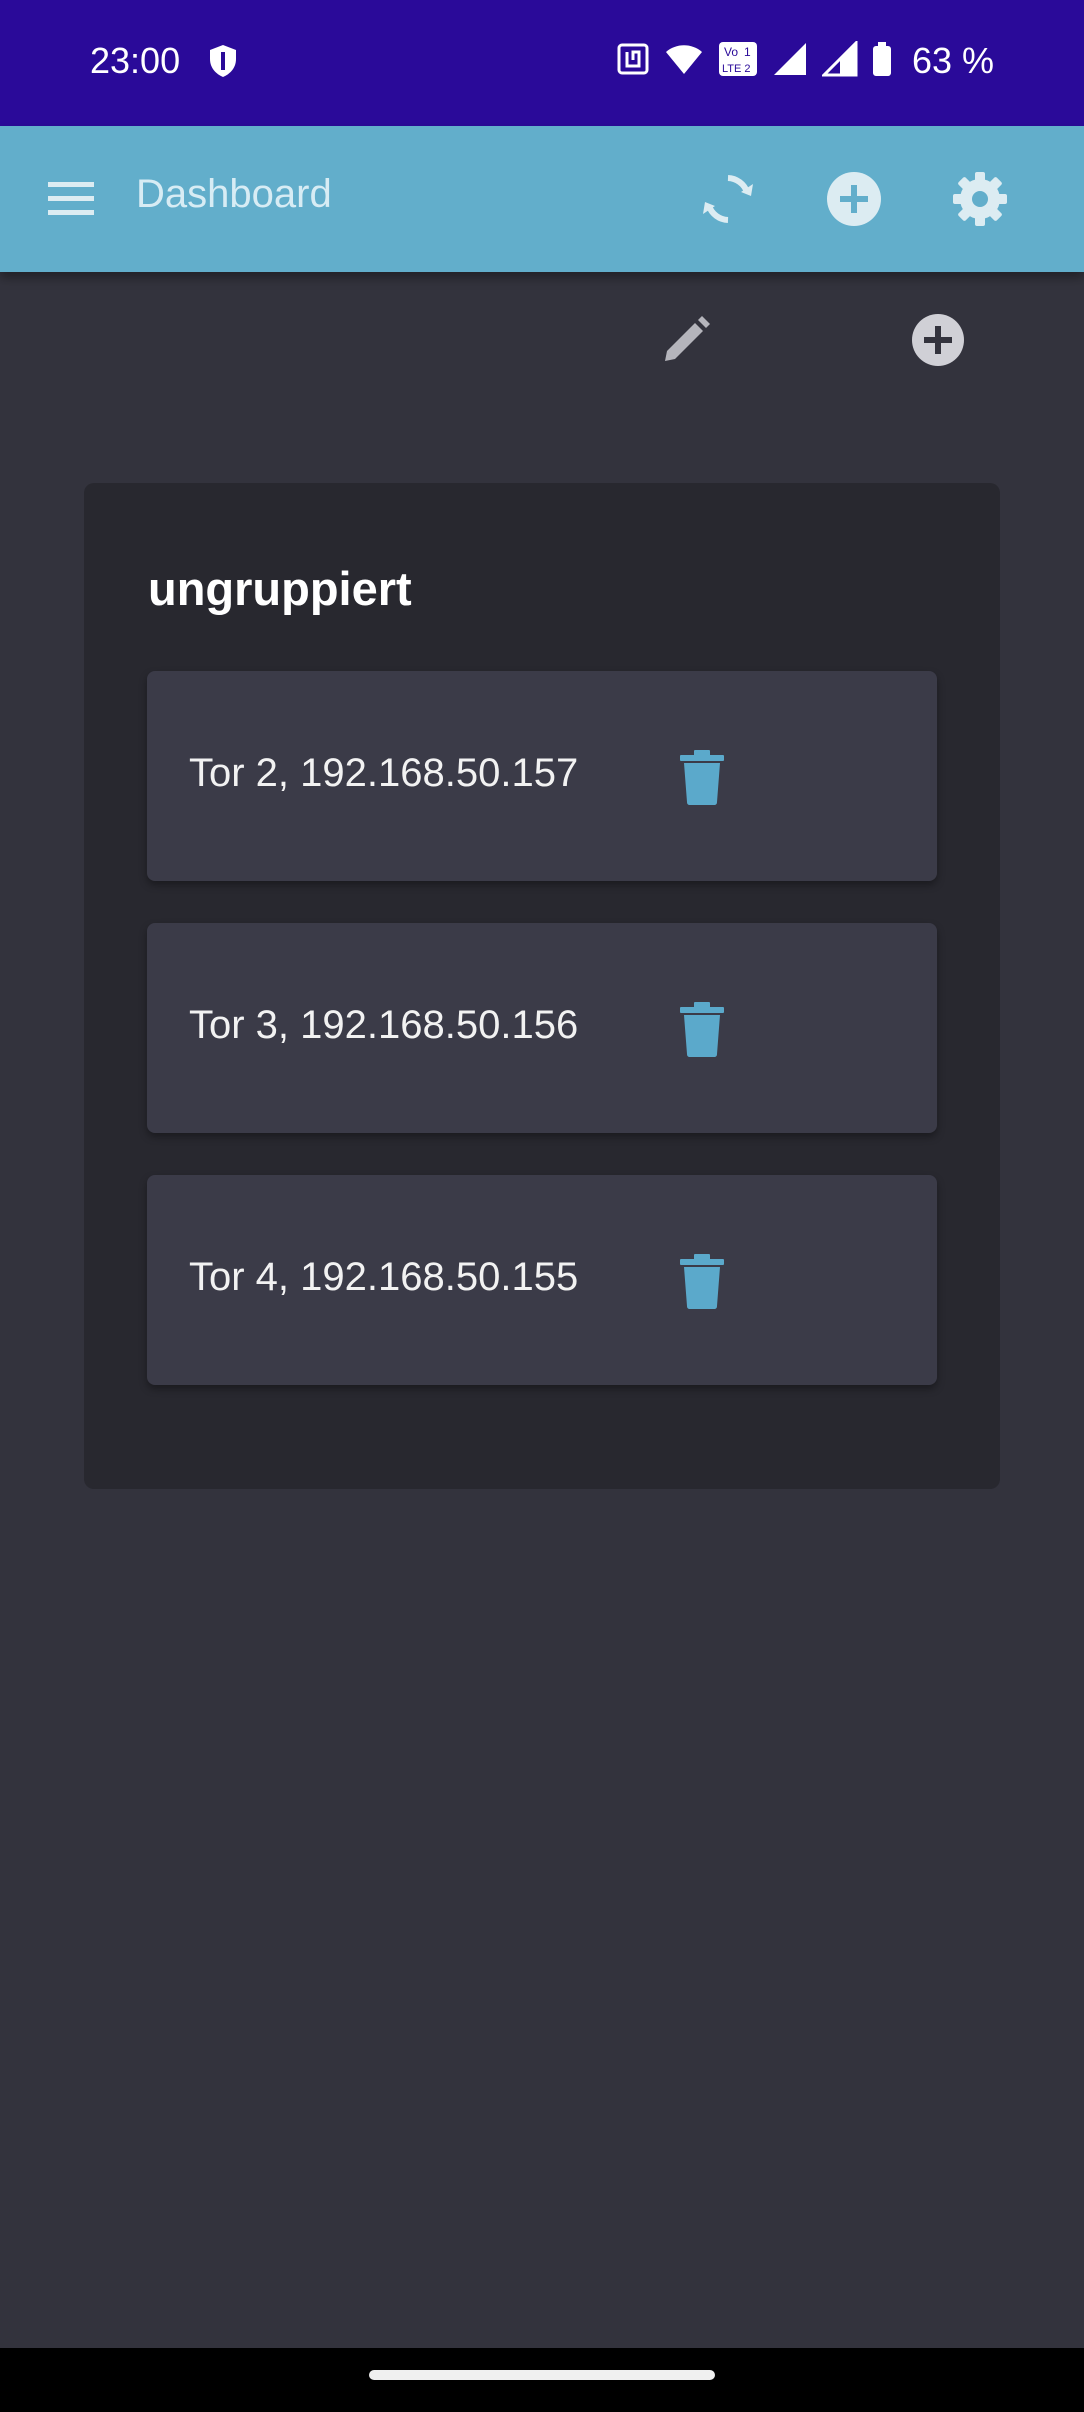  I want to click on nfc-icon, so click(633, 61).